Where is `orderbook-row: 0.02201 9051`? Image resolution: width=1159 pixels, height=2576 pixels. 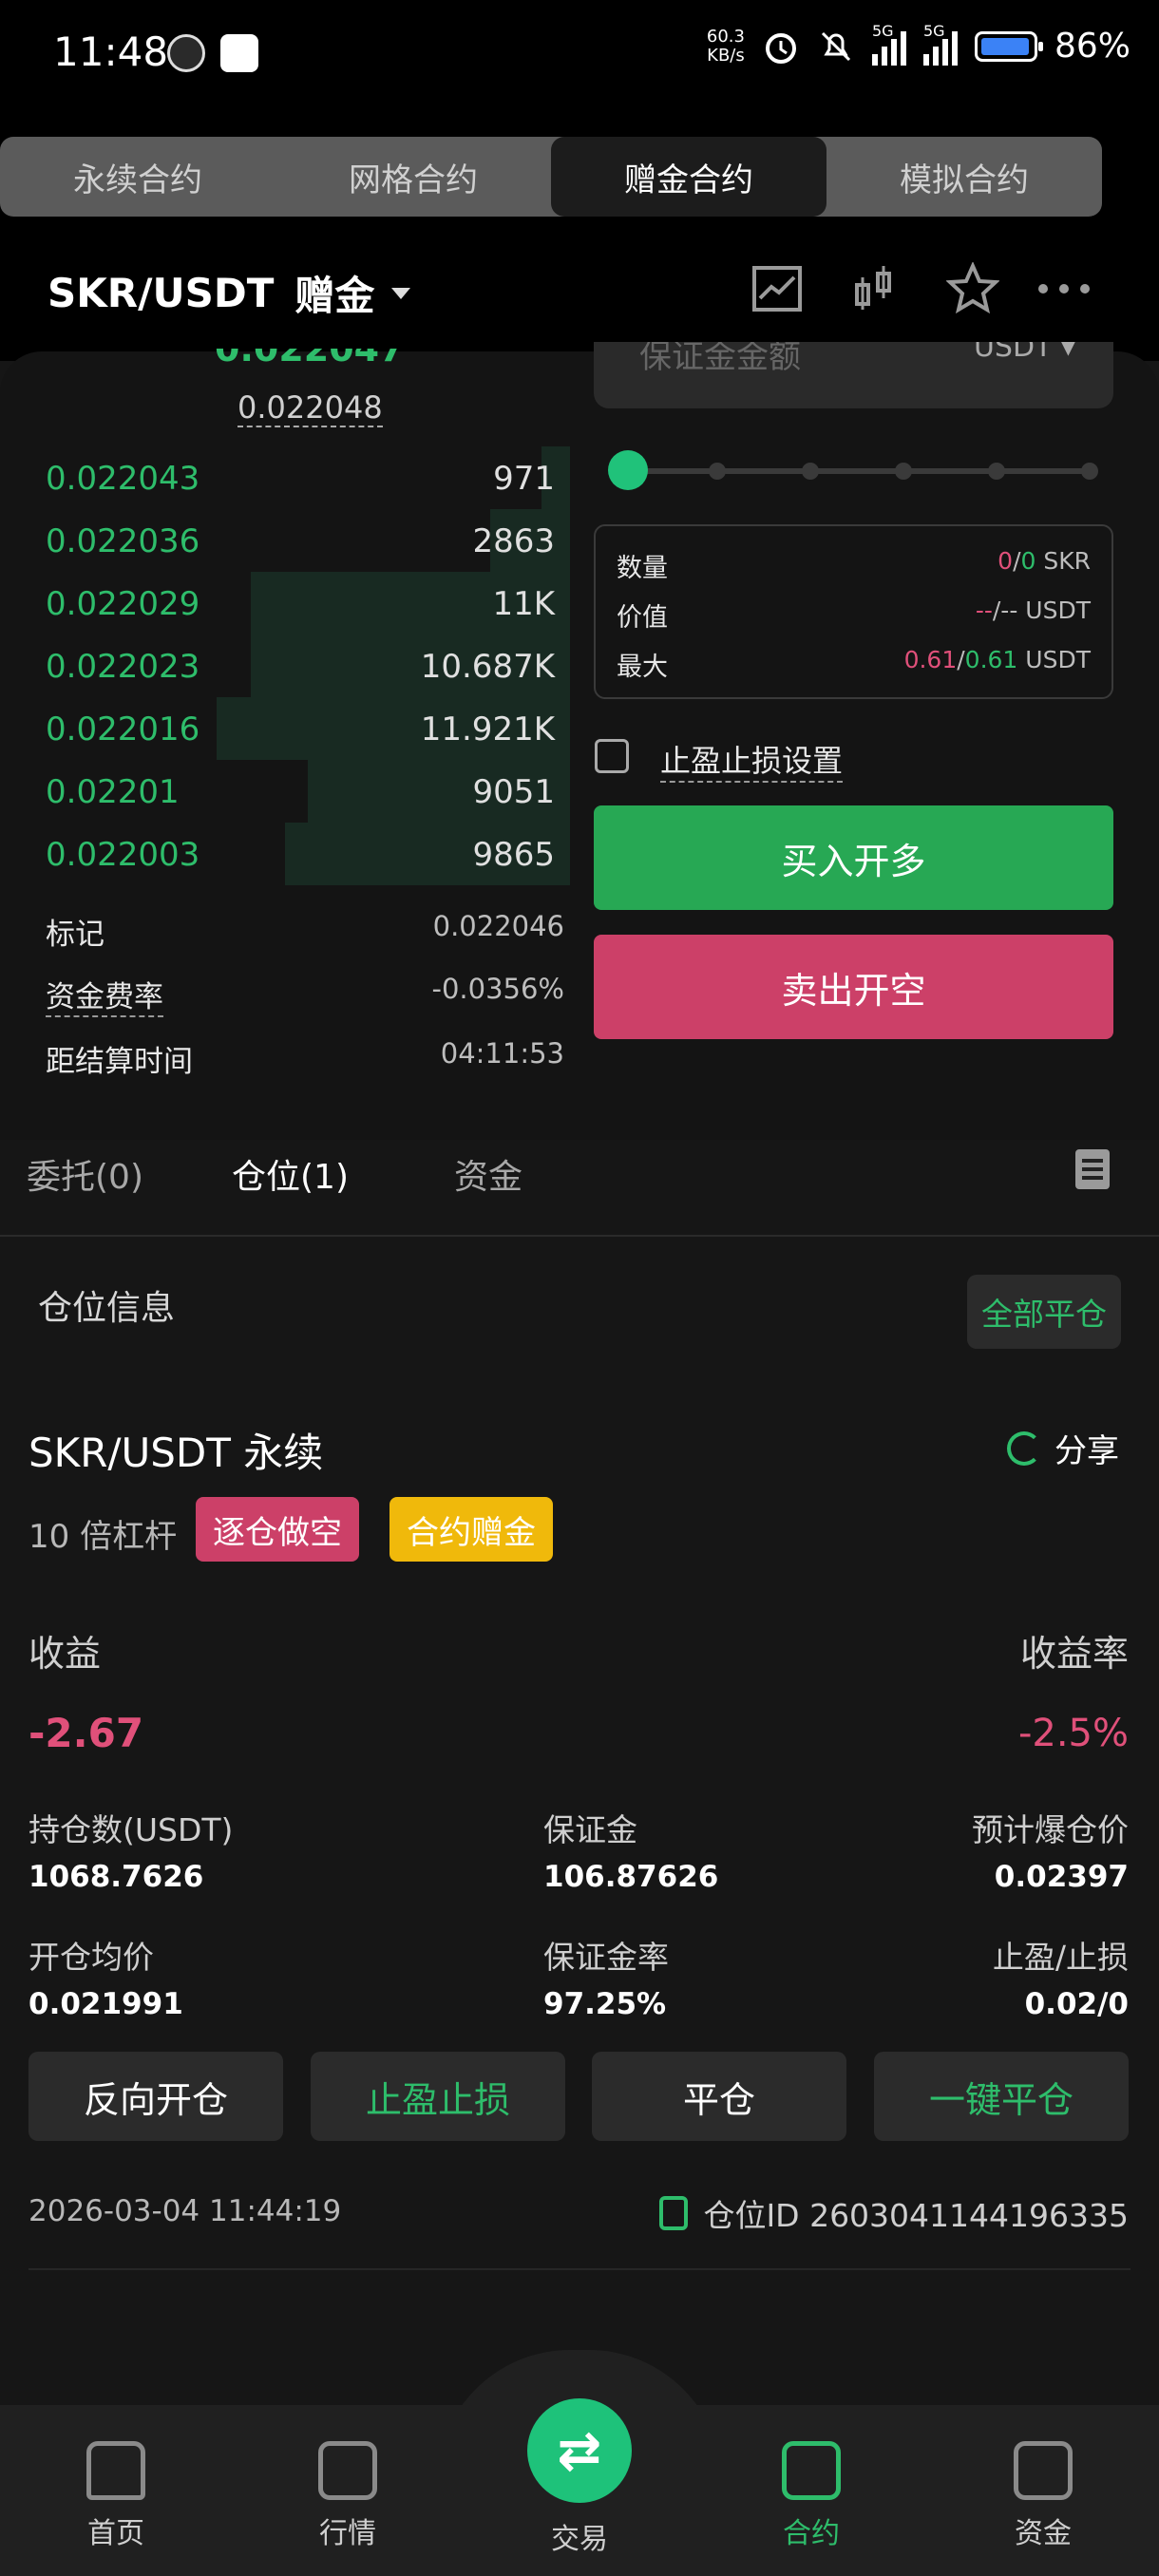 orderbook-row: 0.02201 9051 is located at coordinates (285, 791).